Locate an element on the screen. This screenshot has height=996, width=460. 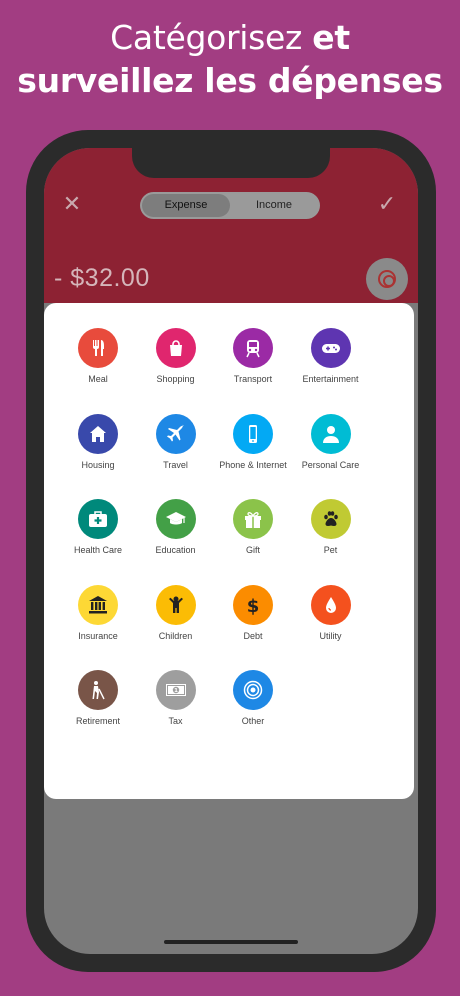
category-item: Children is located at coordinates (176, 612).